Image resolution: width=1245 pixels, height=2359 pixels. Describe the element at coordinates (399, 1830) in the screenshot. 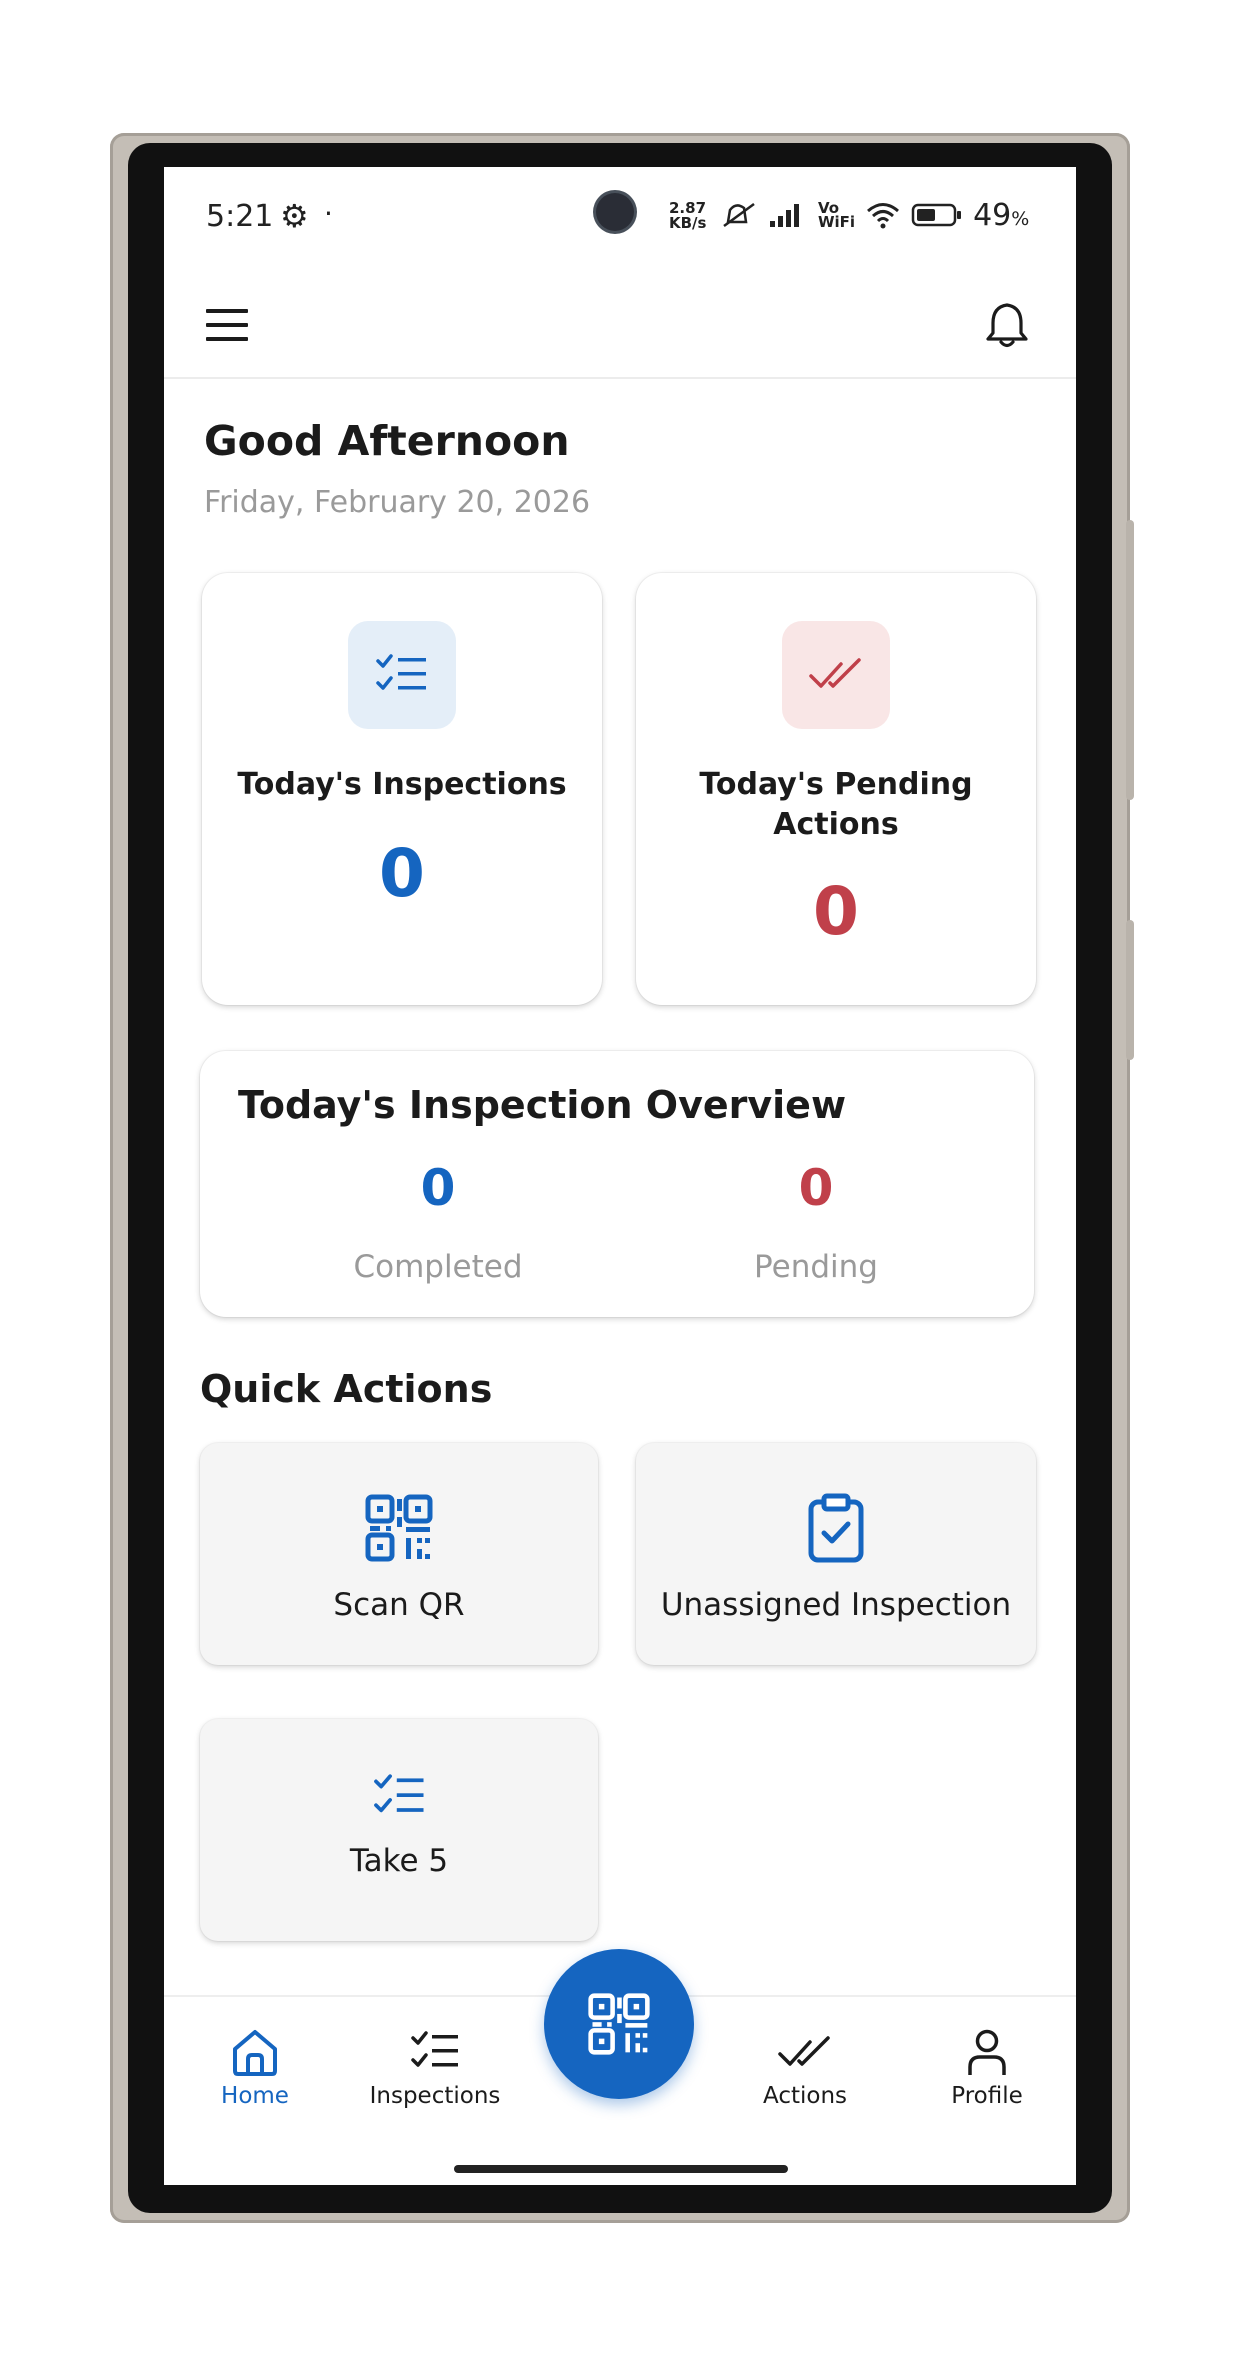

I see `take-5-button: Take 5` at that location.